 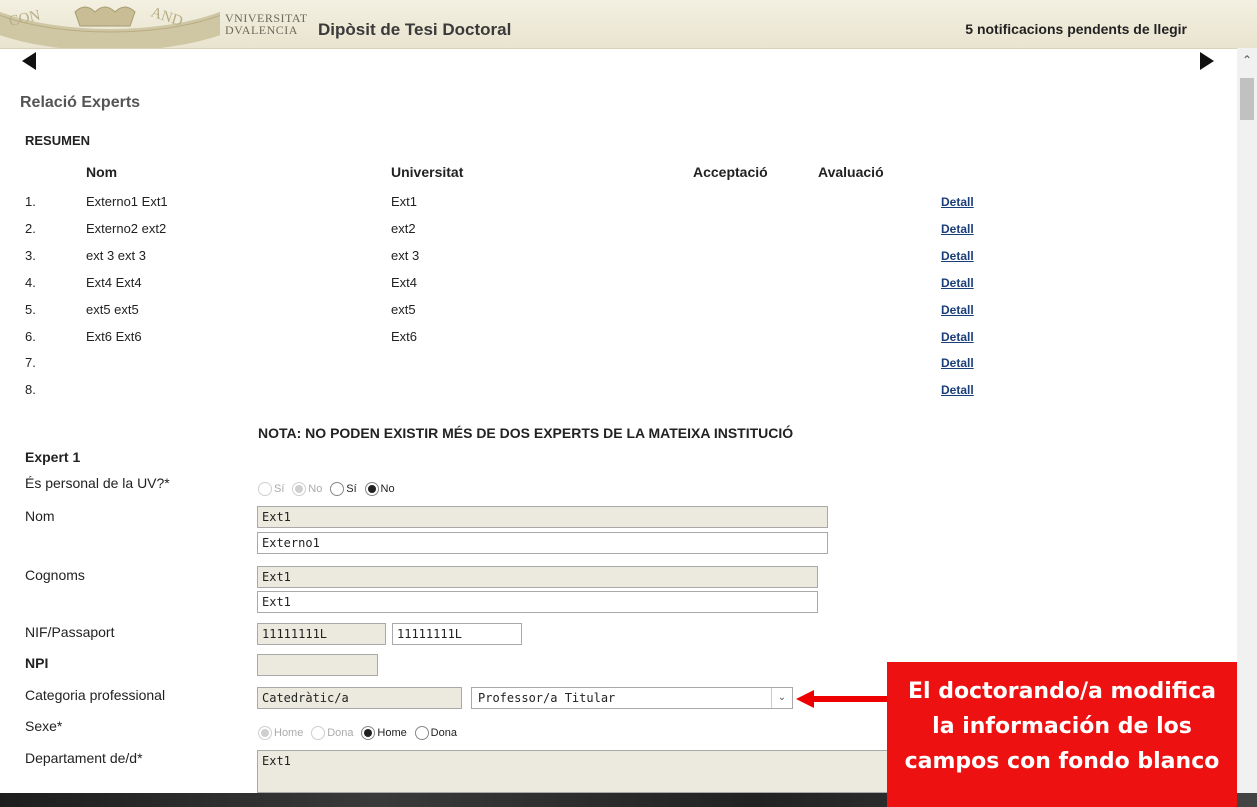 I want to click on nom-input: Externo1, so click(x=542, y=543).